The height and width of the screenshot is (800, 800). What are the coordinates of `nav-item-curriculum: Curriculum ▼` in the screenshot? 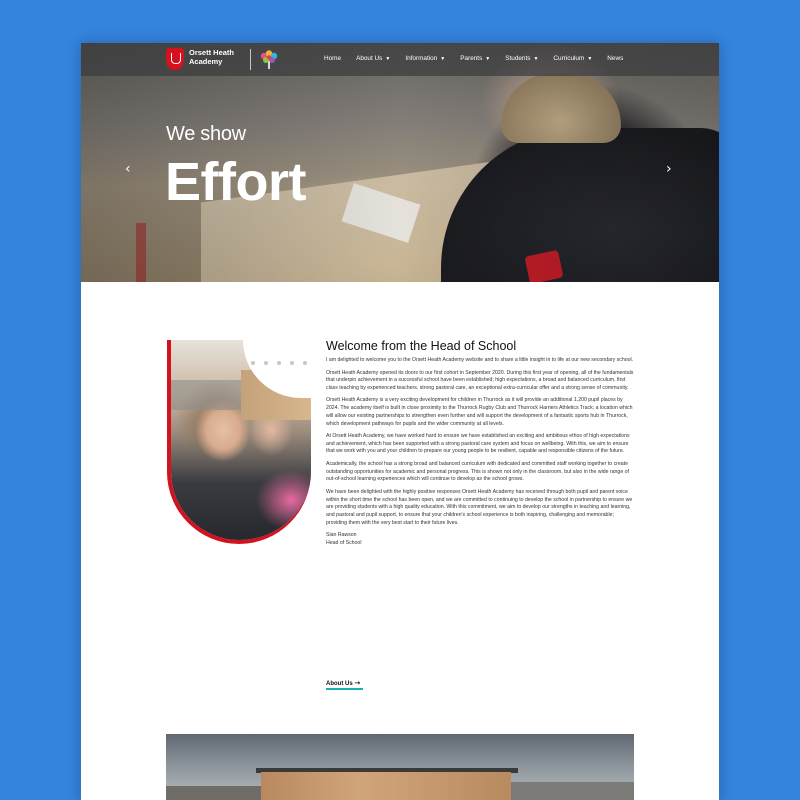 It's located at (572, 58).